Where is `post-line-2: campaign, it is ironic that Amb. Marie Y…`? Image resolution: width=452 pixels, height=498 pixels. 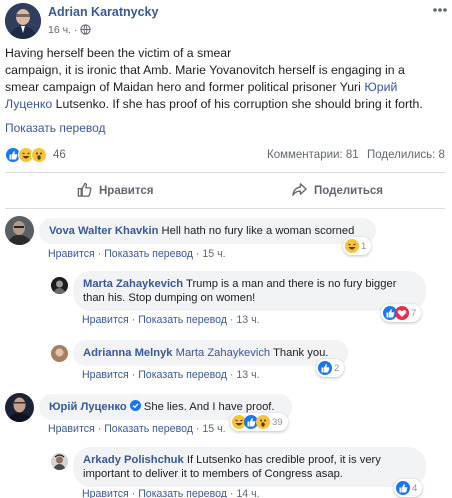 post-line-2: campaign, it is ironic that Amb. Marie Y… is located at coordinates (205, 70).